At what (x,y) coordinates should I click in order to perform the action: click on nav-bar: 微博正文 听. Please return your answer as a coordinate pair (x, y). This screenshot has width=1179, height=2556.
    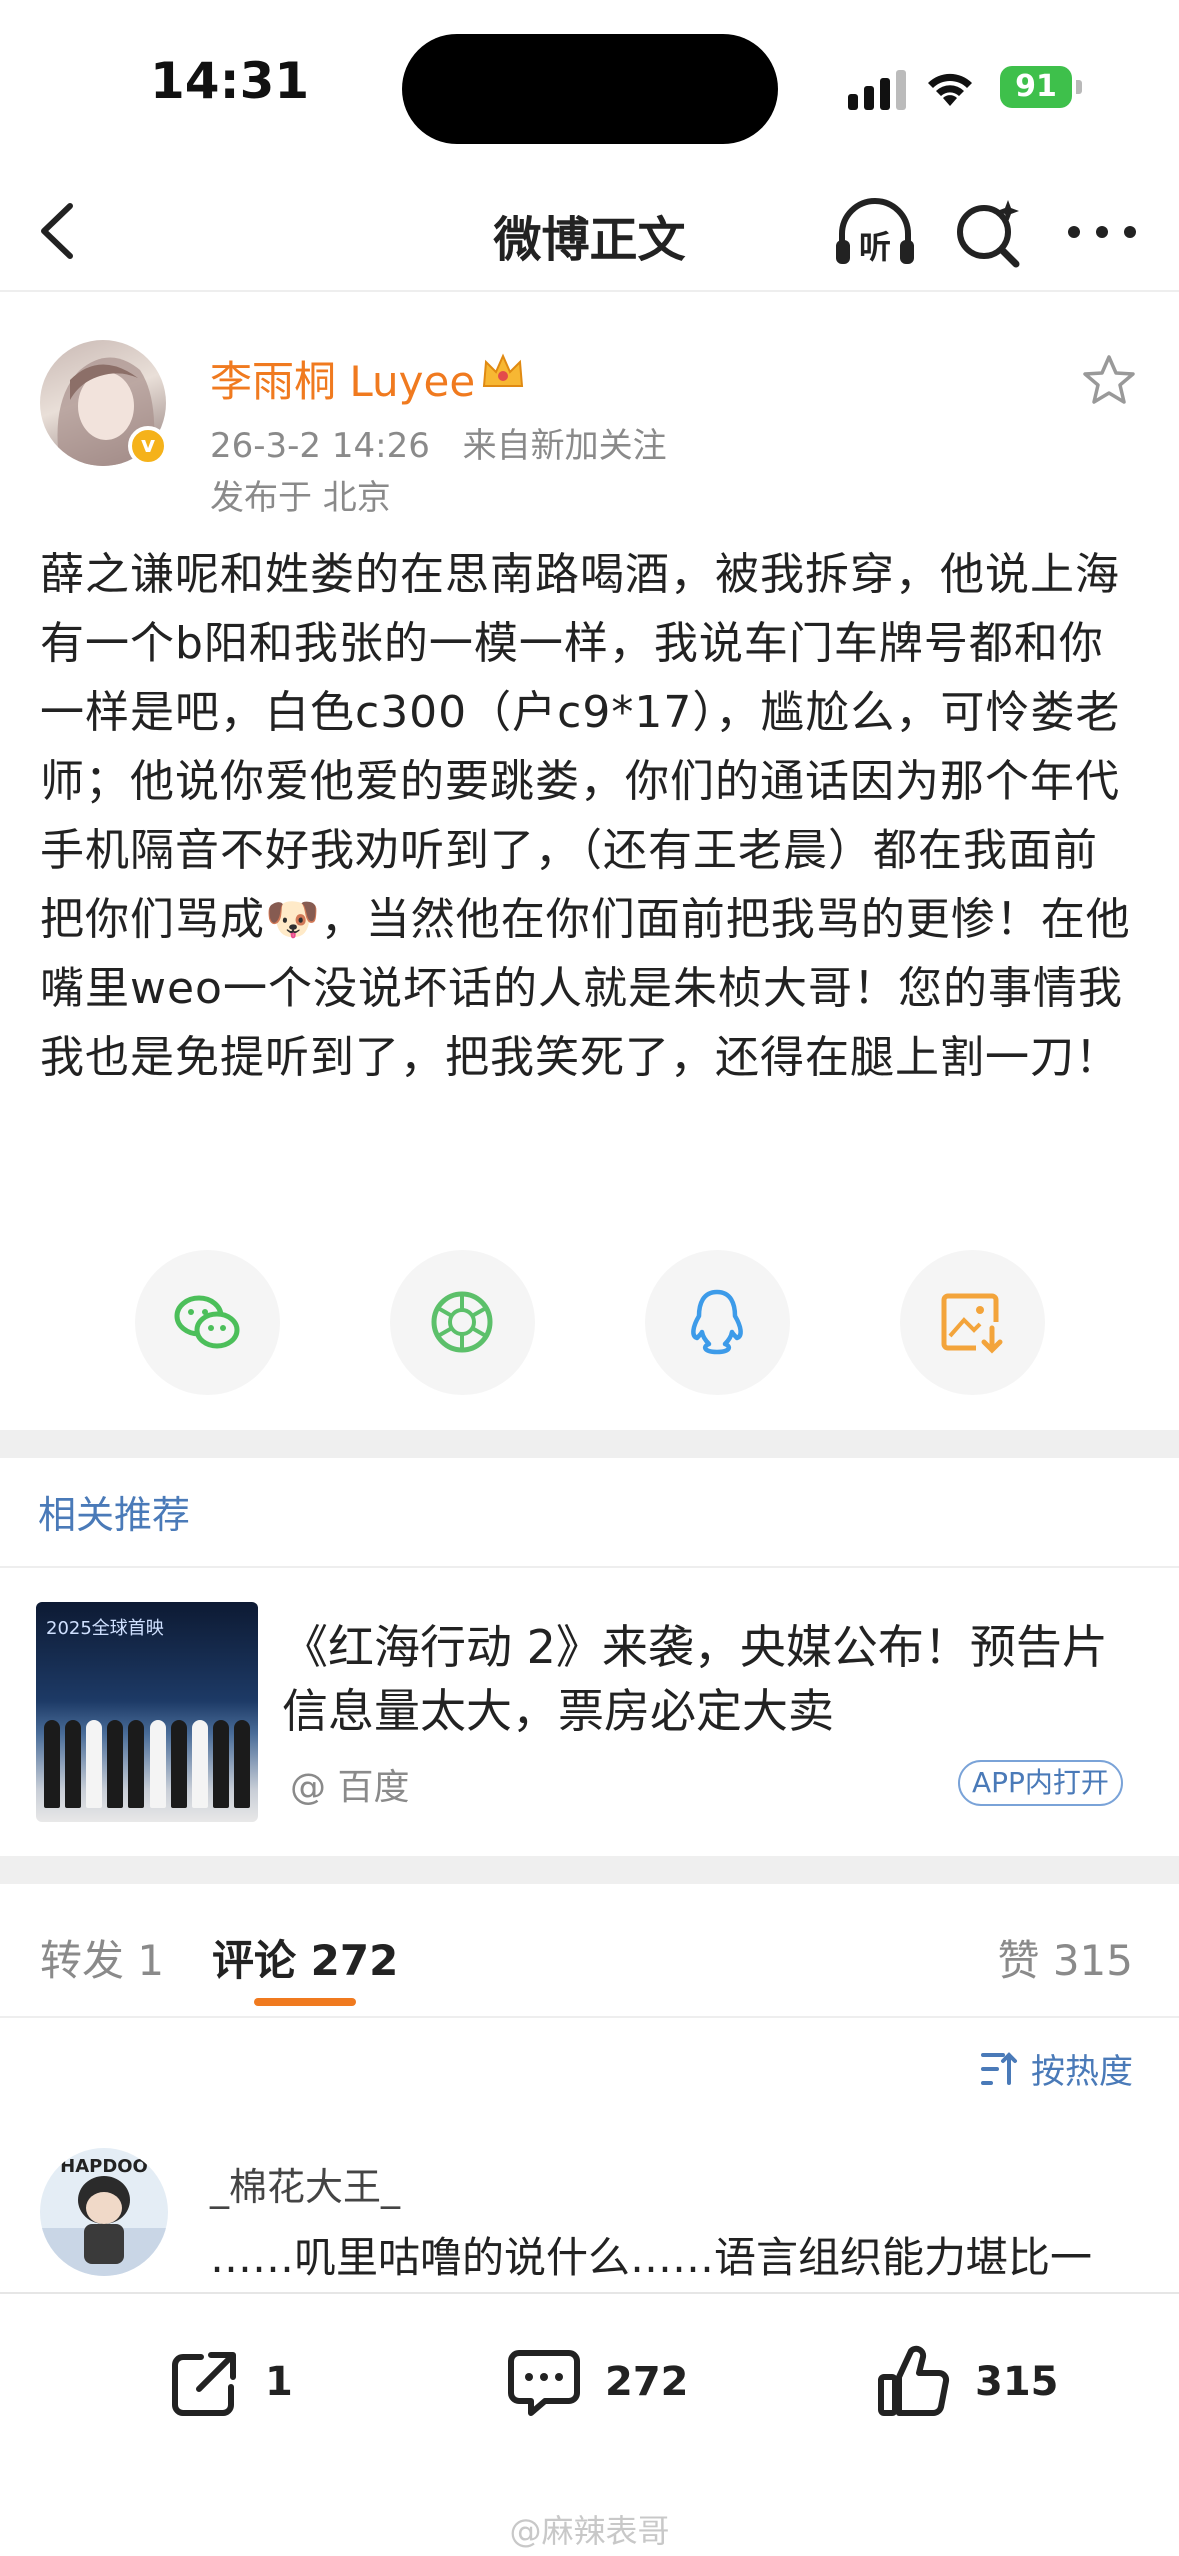
    Looking at the image, I should click on (589, 231).